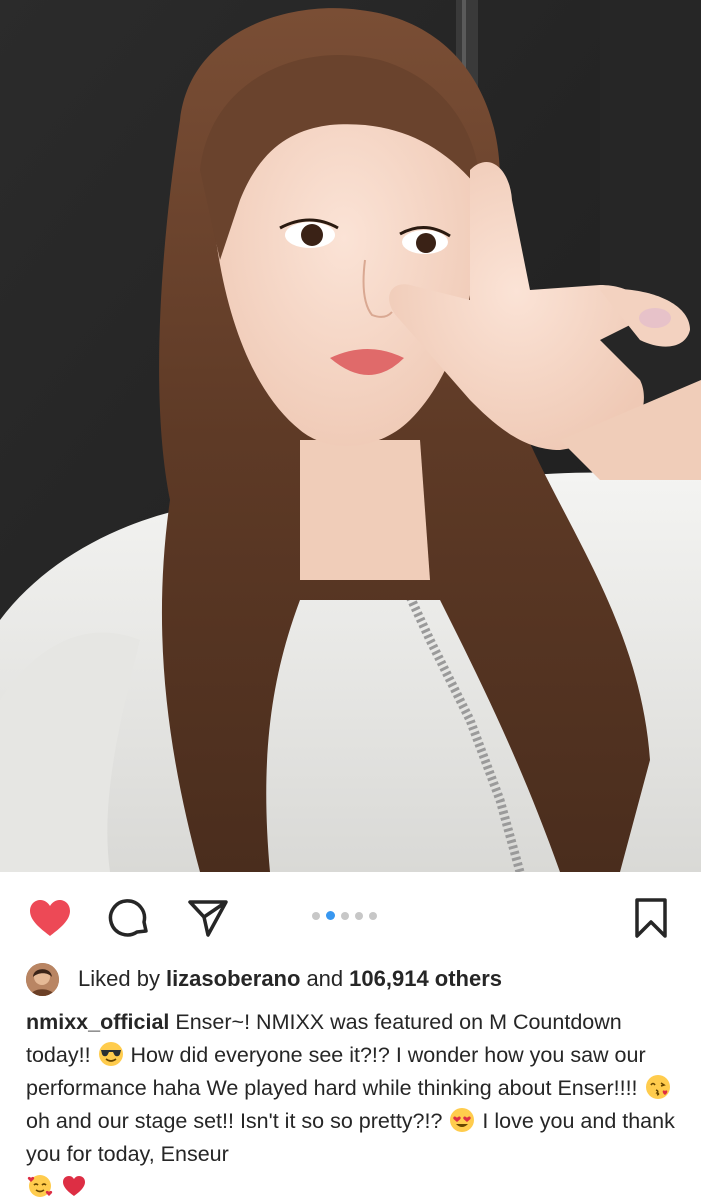 The width and height of the screenshot is (701, 1204). I want to click on carousel-dot-active, so click(330, 915).